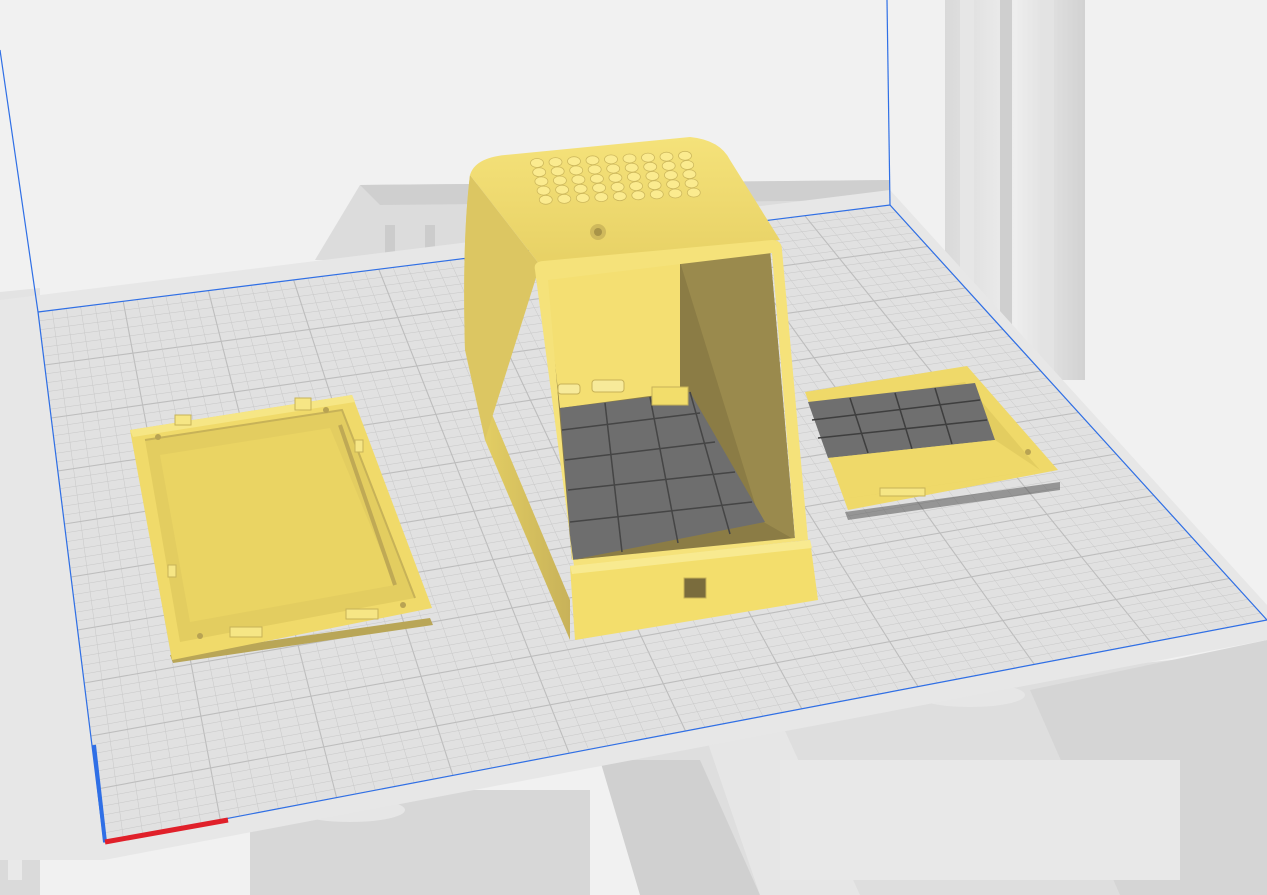 The width and height of the screenshot is (1267, 895). Describe the element at coordinates (695, 588) in the screenshot. I see `usb-port-cutout` at that location.